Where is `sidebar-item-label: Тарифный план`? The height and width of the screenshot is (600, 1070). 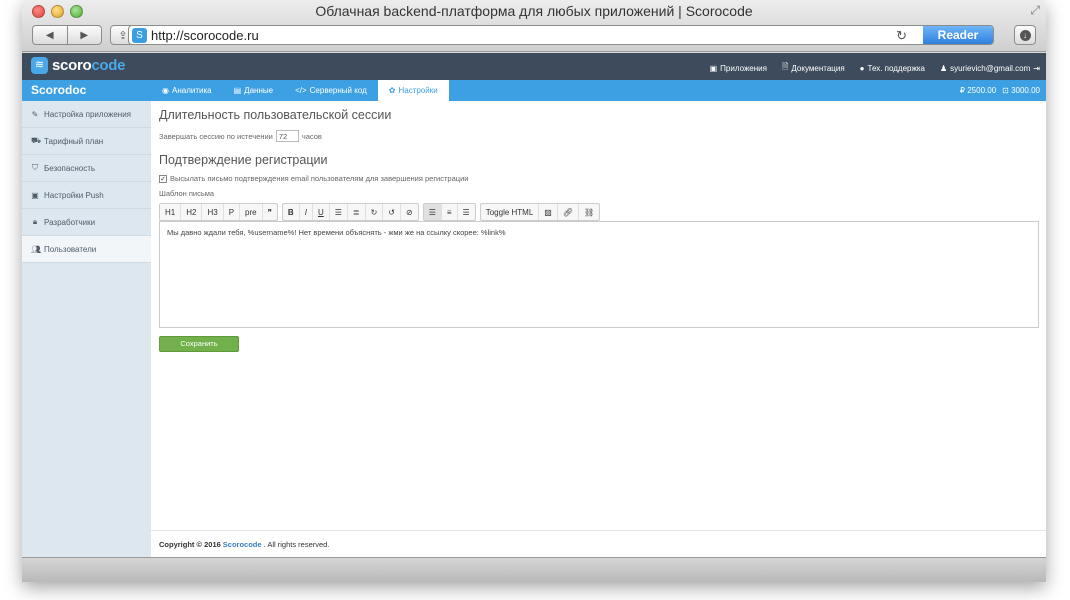
sidebar-item-label: Тарифный план is located at coordinates (74, 141).